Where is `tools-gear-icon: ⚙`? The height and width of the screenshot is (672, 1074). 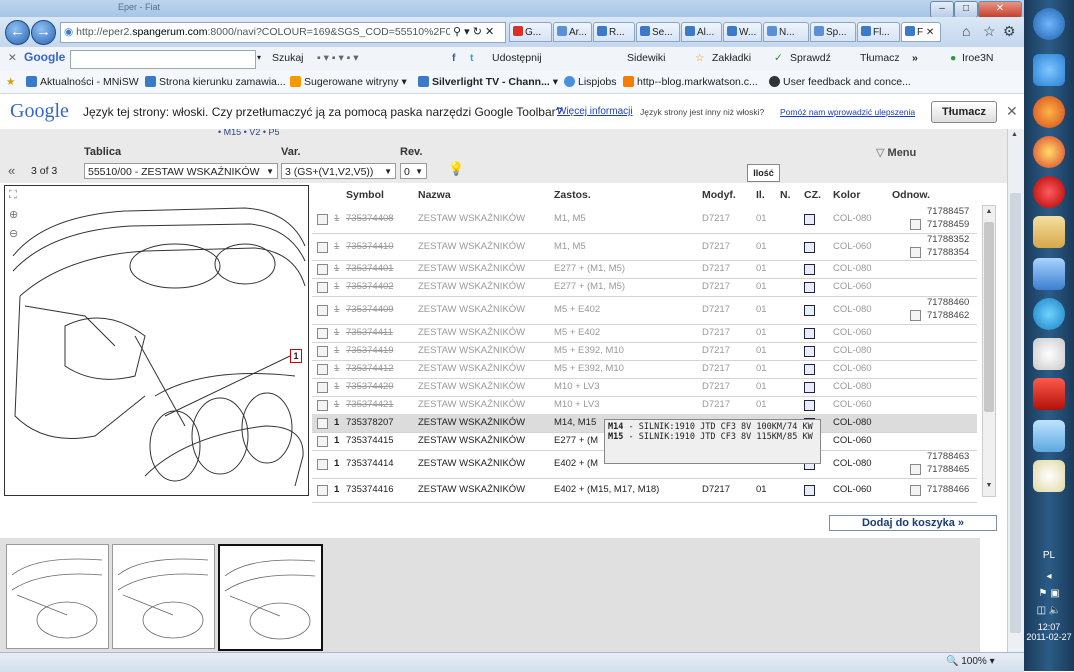 tools-gear-icon: ⚙ is located at coordinates (1009, 31).